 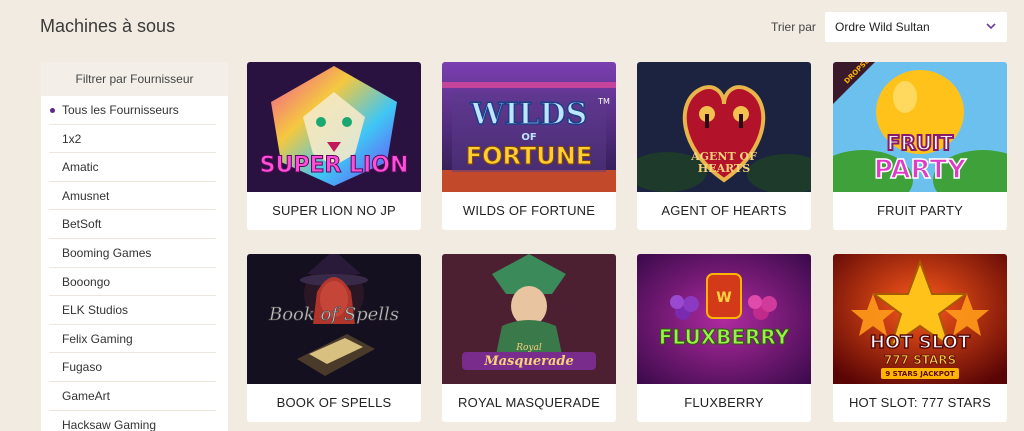 I want to click on sort-select: Ordre Wild Sultan, so click(x=916, y=27).